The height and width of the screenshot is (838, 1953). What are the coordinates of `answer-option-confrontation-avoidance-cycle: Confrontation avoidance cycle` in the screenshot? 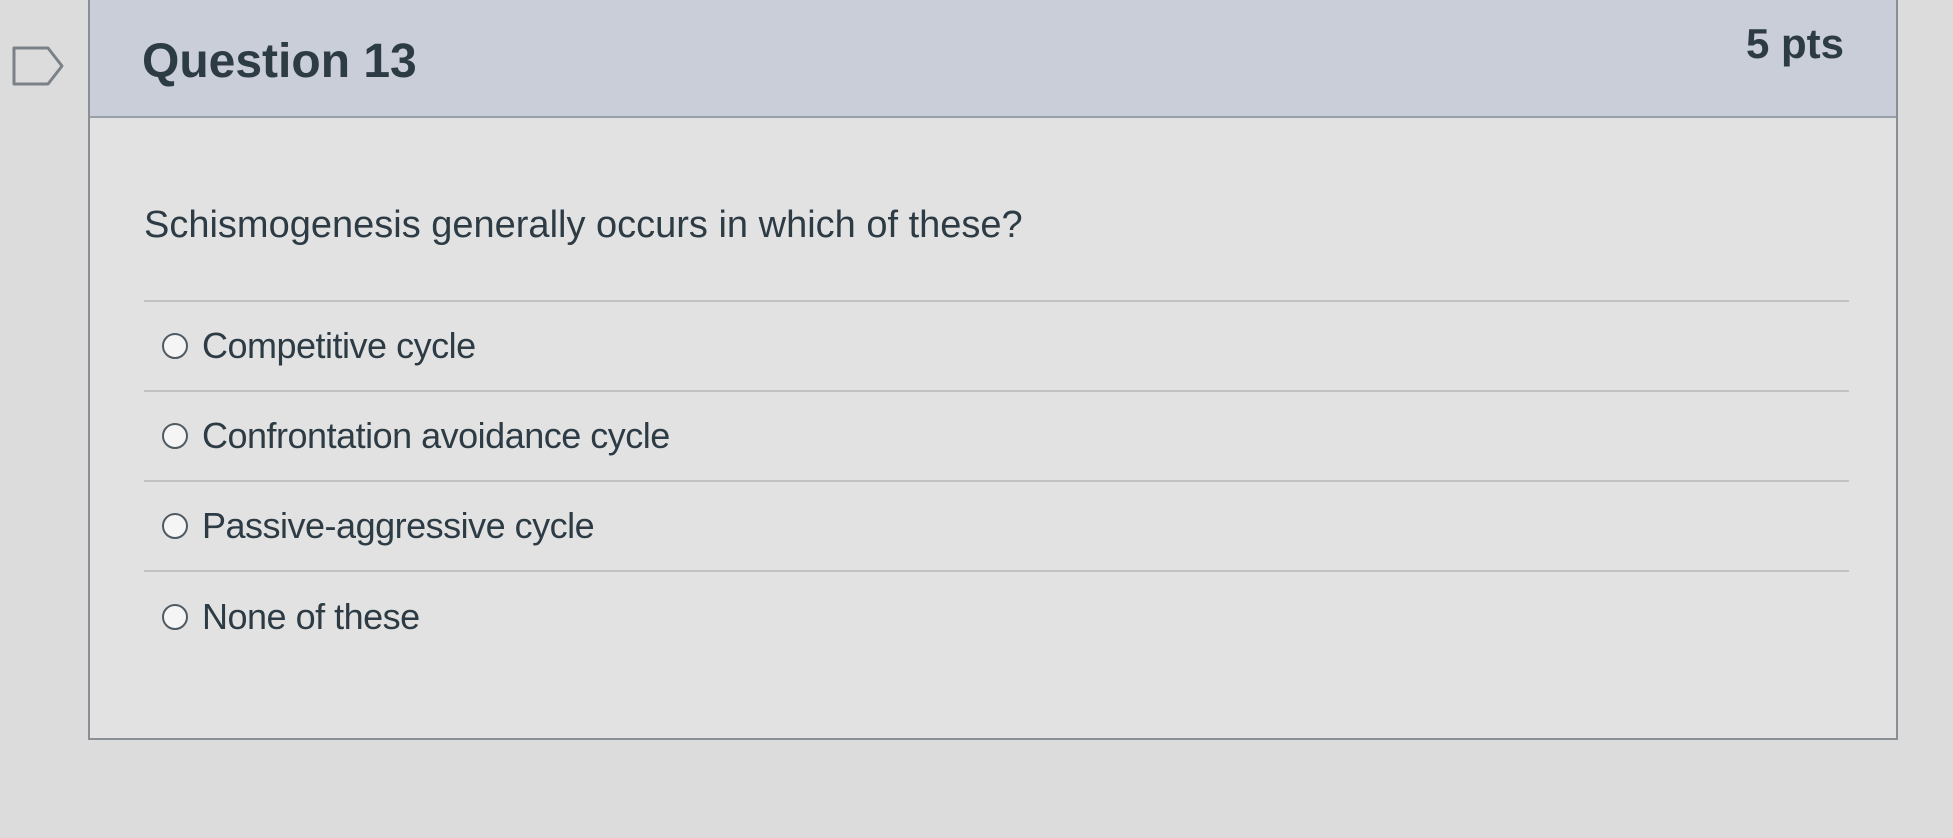 It's located at (996, 437).